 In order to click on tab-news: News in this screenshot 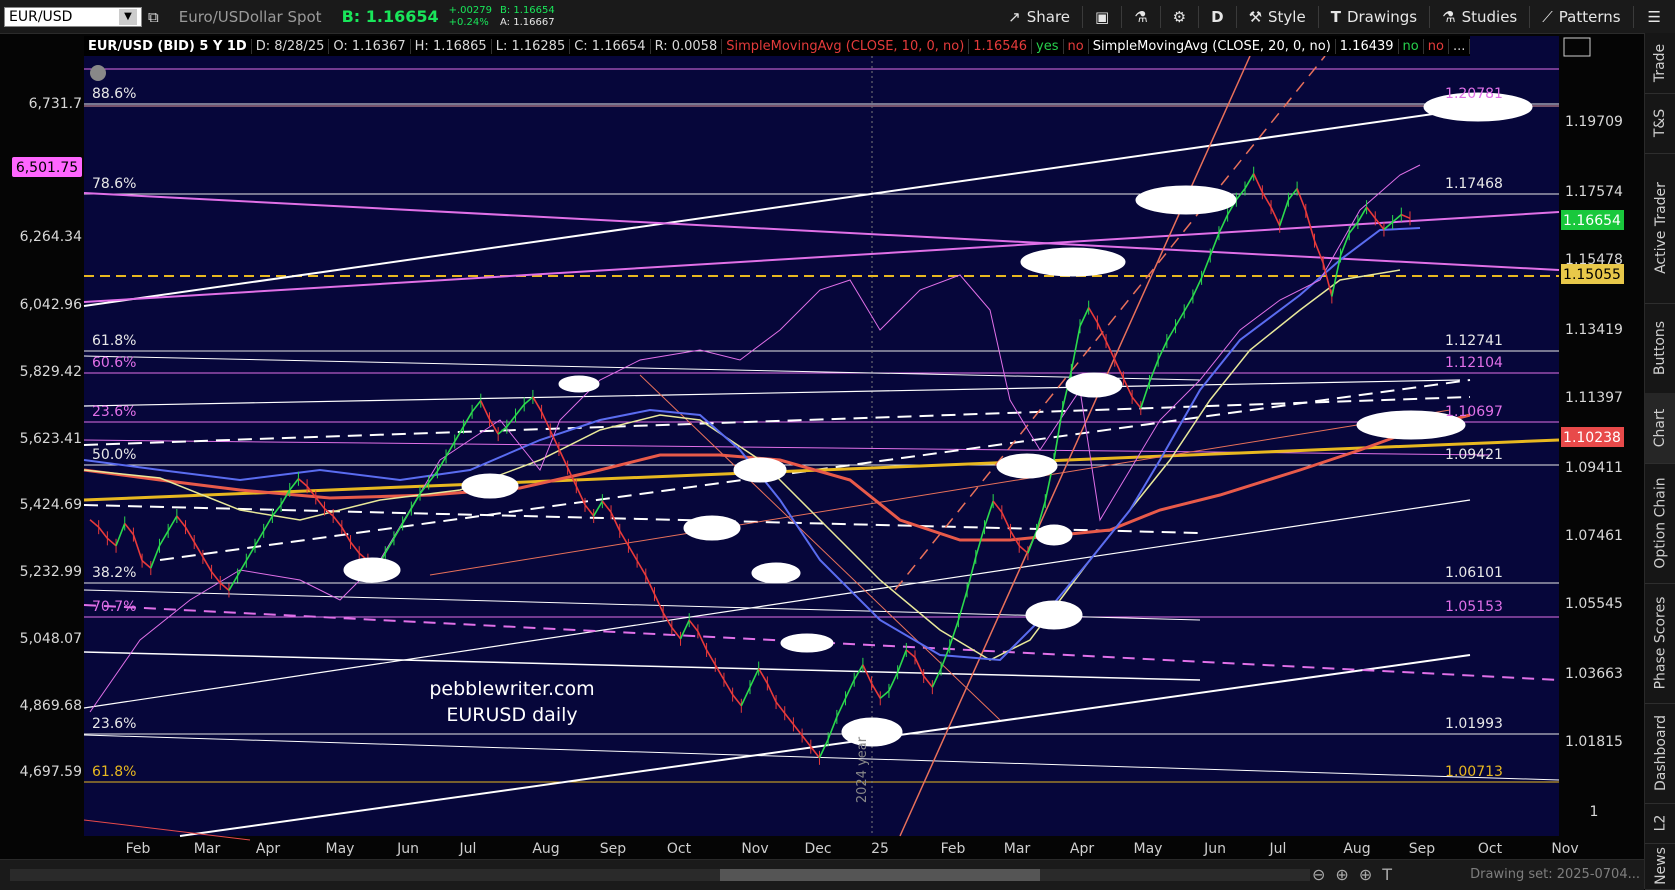, I will do `click(1660, 866)`.